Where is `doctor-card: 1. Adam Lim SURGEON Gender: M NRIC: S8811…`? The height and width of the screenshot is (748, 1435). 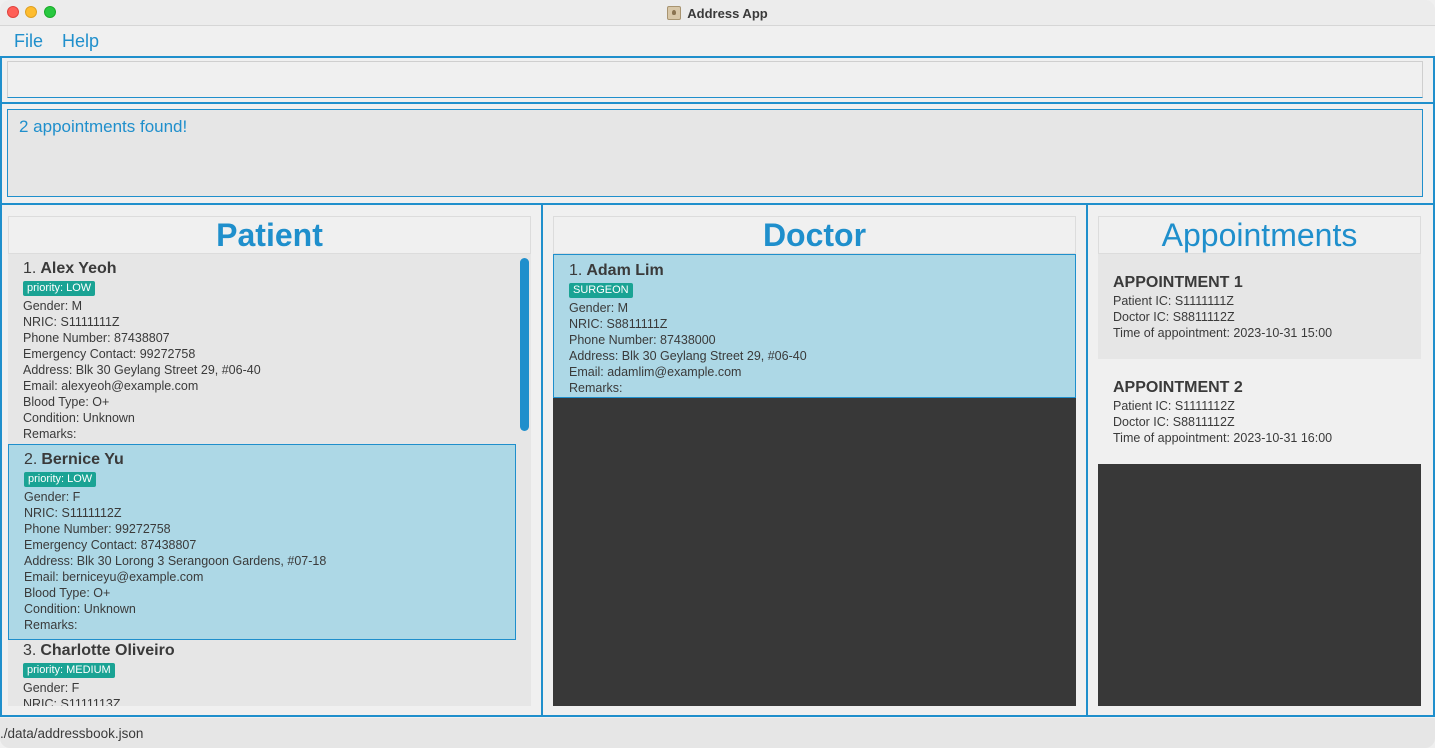
doctor-card: 1. Adam Lim SURGEON Gender: M NRIC: S8811… is located at coordinates (814, 326).